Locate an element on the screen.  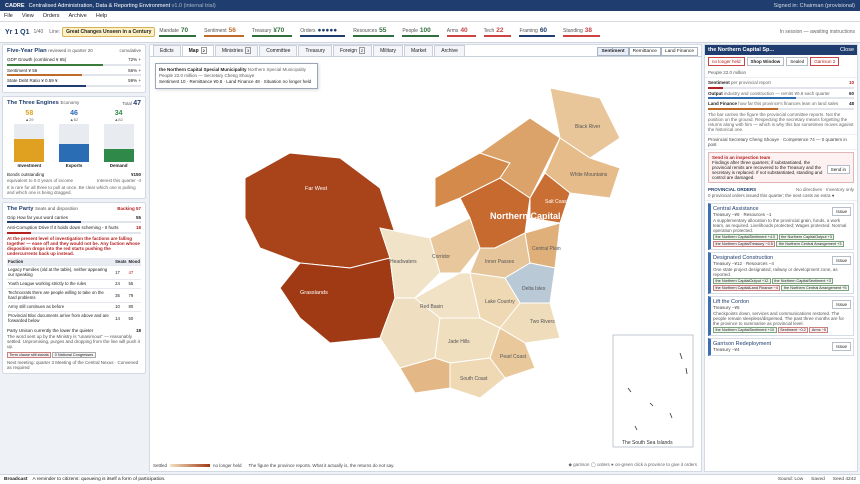
engine-demand: 34 ▲82 Demand is located at coordinates (118, 139).